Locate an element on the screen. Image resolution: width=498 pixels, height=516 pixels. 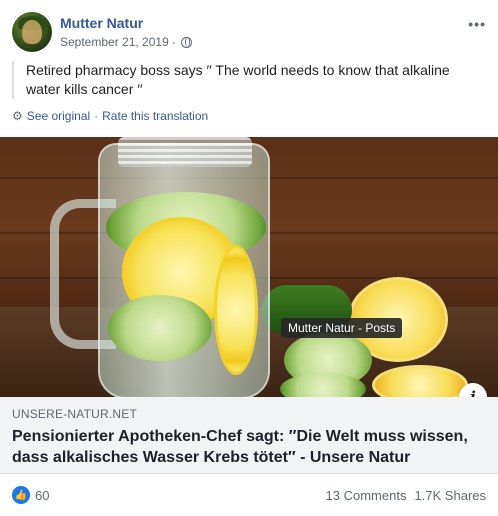
page-avatar is located at coordinates (32, 32).